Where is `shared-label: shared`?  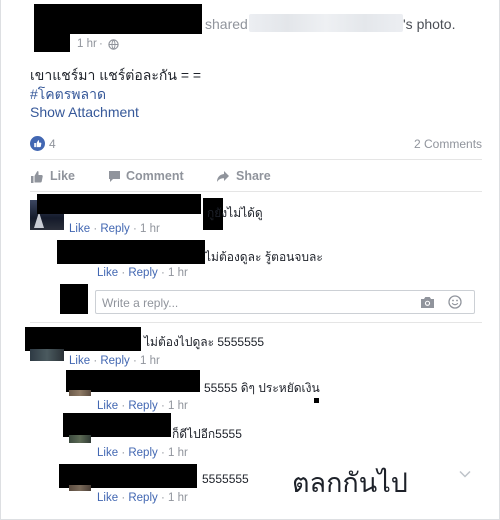
shared-label: shared is located at coordinates (226, 24).